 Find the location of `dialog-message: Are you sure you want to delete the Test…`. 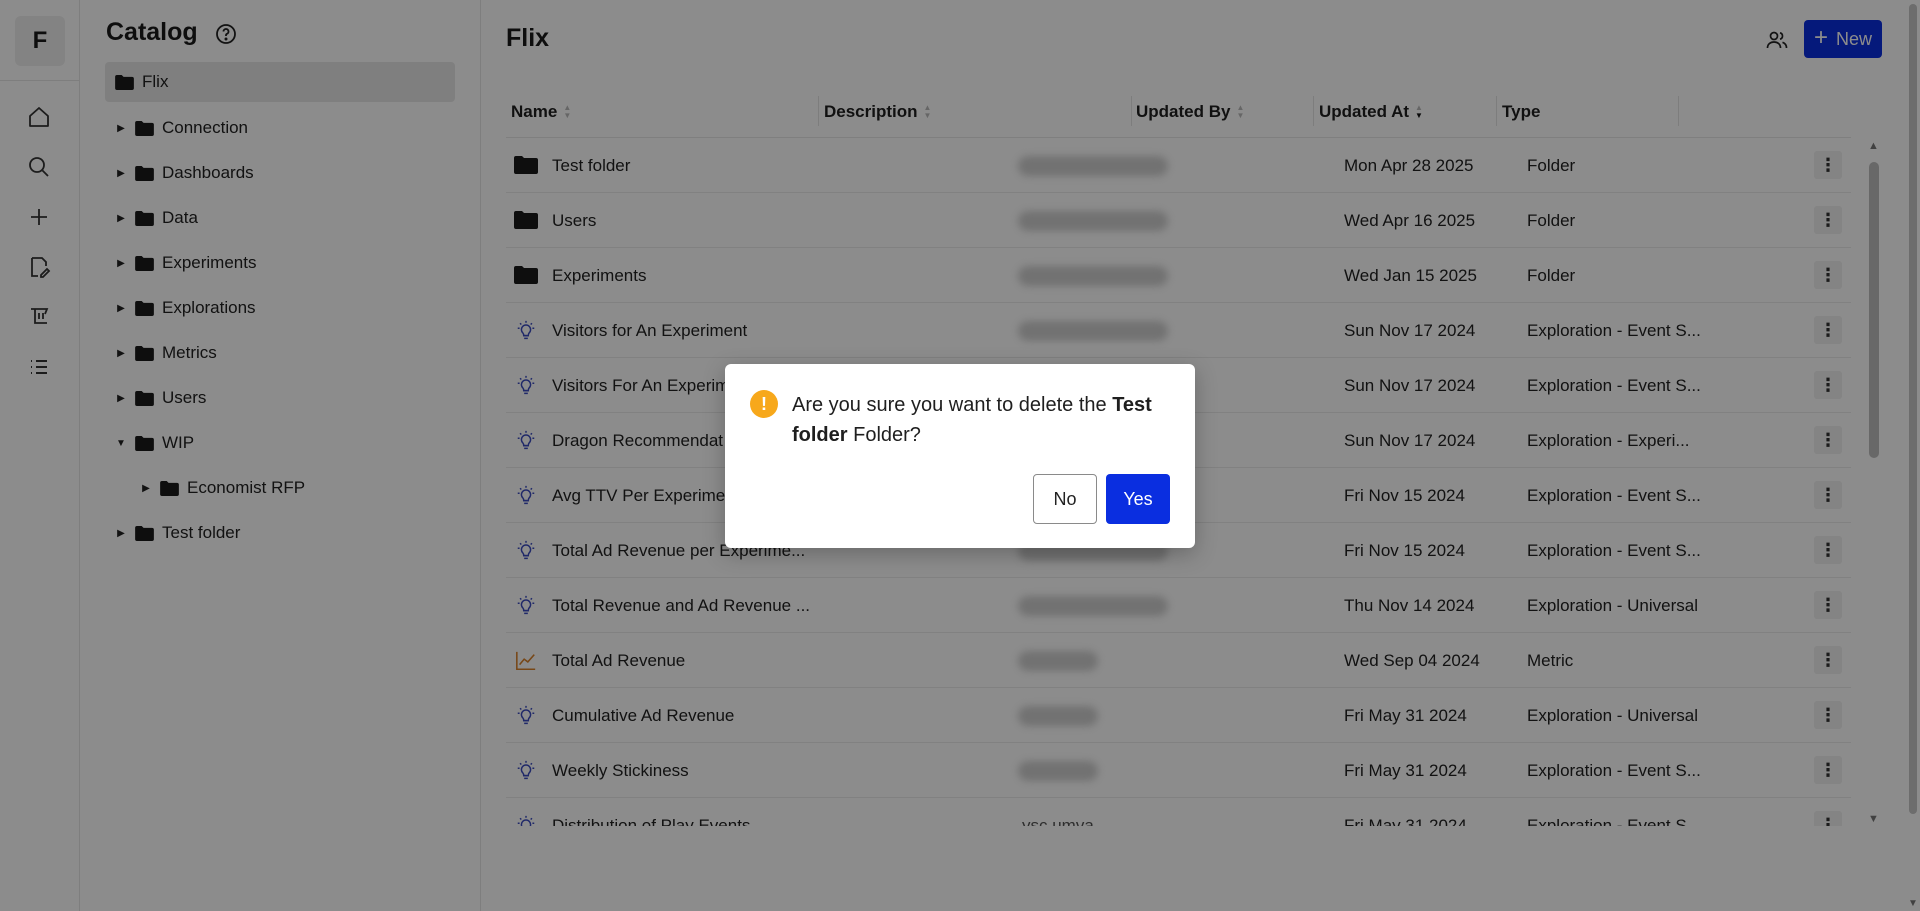

dialog-message: Are you sure you want to delete the Test… is located at coordinates (982, 420).